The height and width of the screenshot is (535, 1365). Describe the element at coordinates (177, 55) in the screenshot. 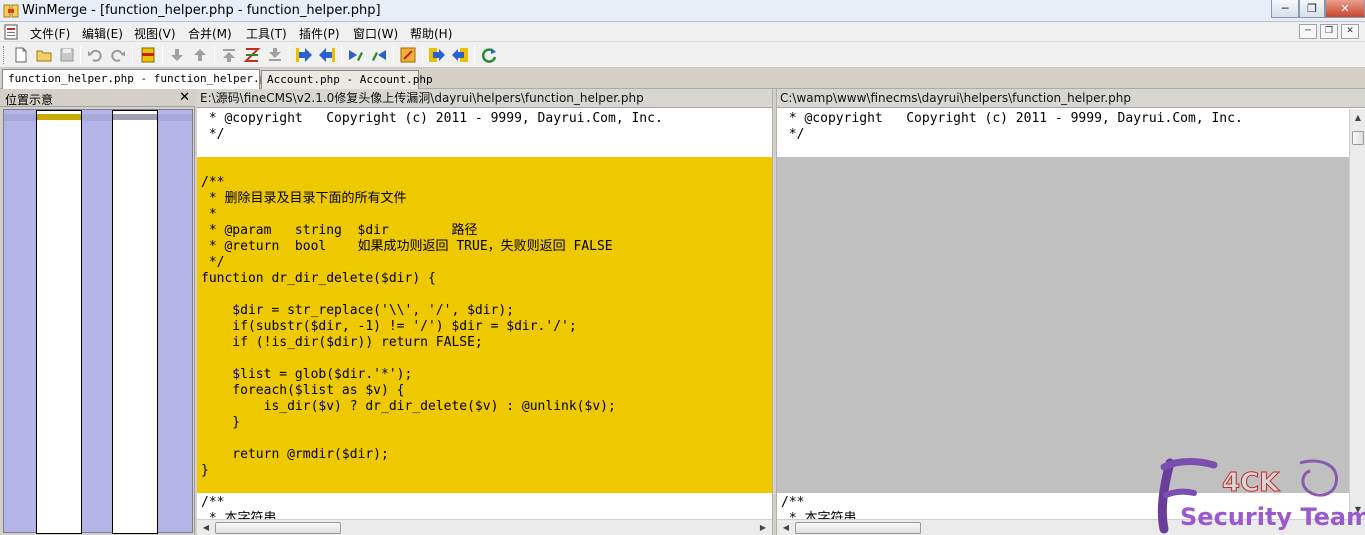

I see `next-diff-icon` at that location.